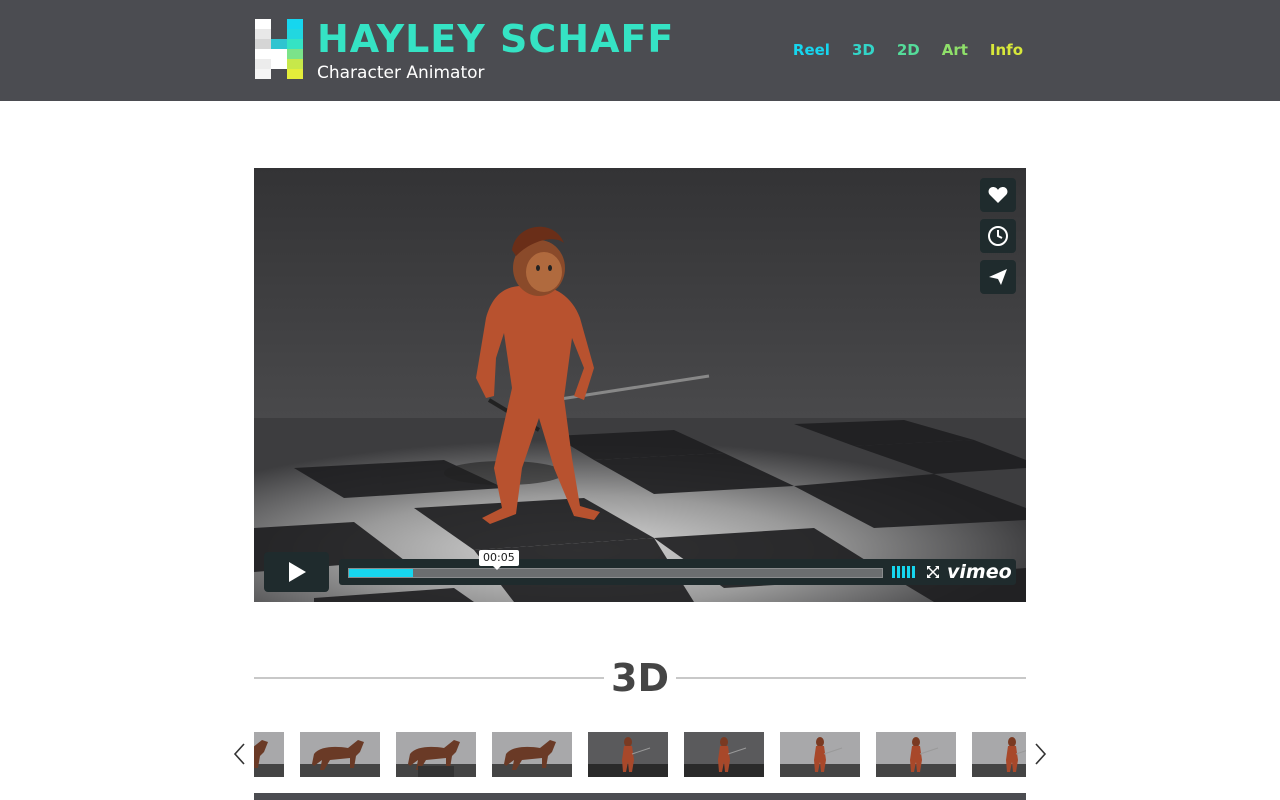 The height and width of the screenshot is (800, 1280). I want to click on thumbnail-carousel, so click(640, 755).